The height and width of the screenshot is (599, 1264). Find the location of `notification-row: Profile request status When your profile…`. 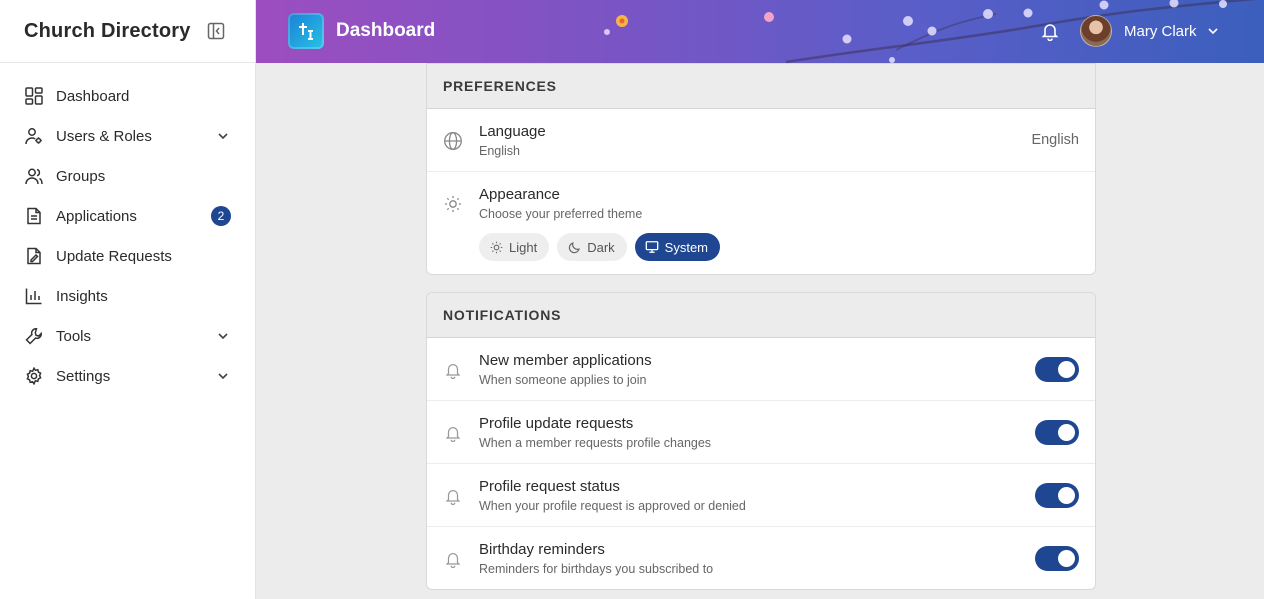

notification-row: Profile request status When your profile… is located at coordinates (761, 495).